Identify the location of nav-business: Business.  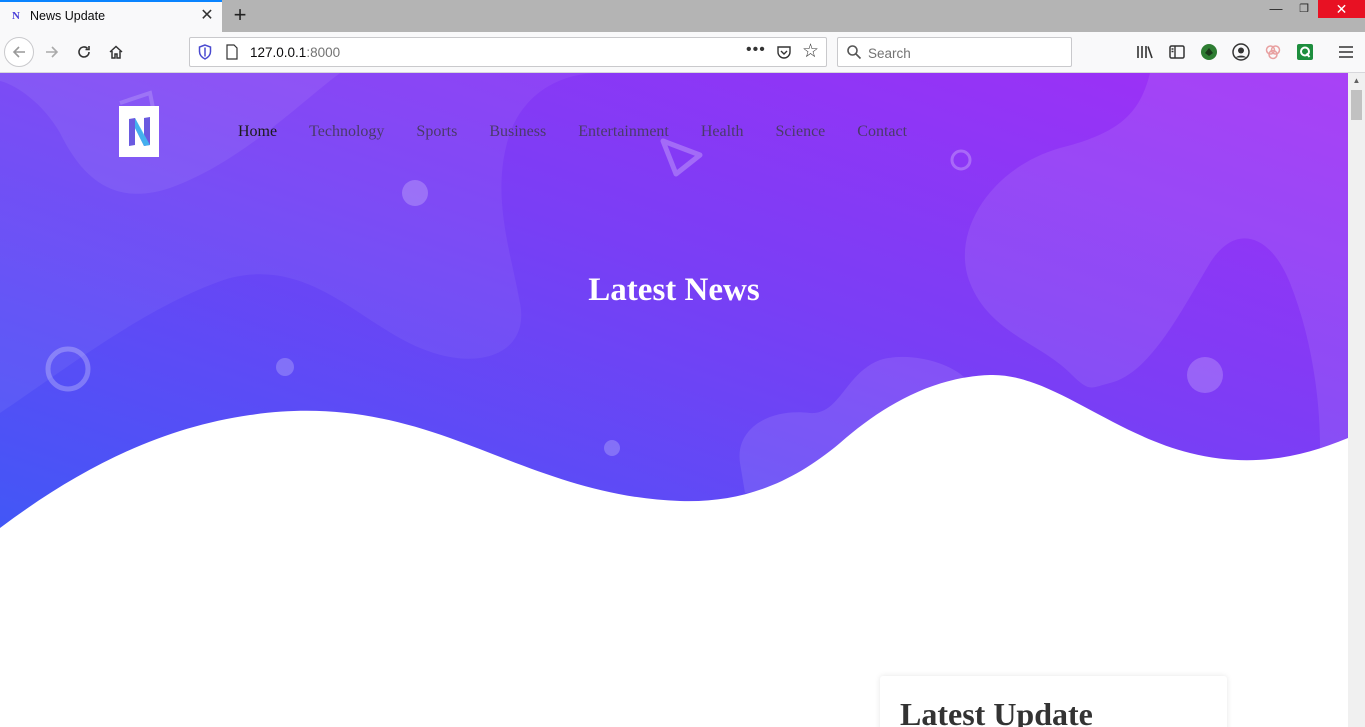
(517, 132).